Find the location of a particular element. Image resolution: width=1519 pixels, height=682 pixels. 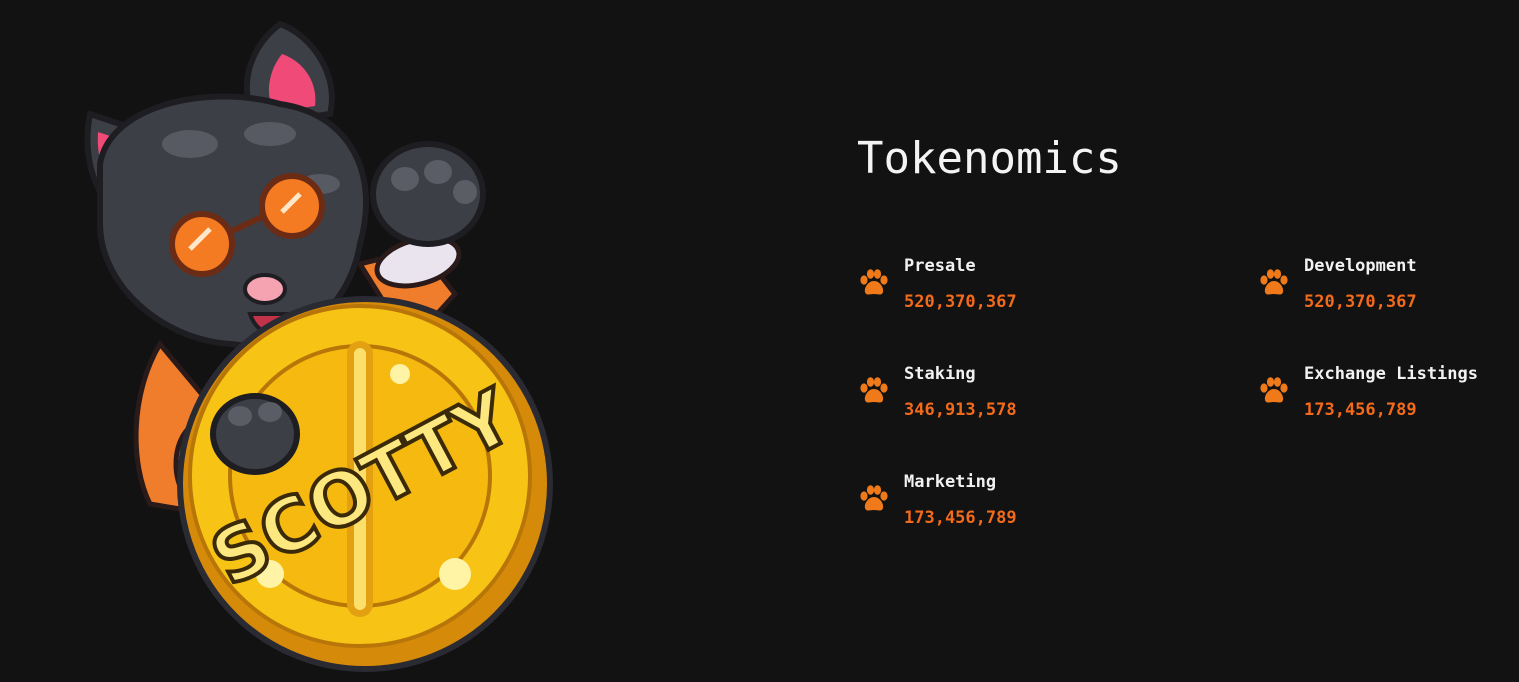

allocation-development: Development 520,370,367 is located at coordinates (1387, 286).